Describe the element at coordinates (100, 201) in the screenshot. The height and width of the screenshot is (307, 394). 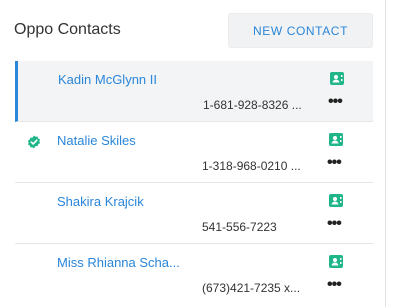
I see `contact-name: Shakira Krajcik` at that location.